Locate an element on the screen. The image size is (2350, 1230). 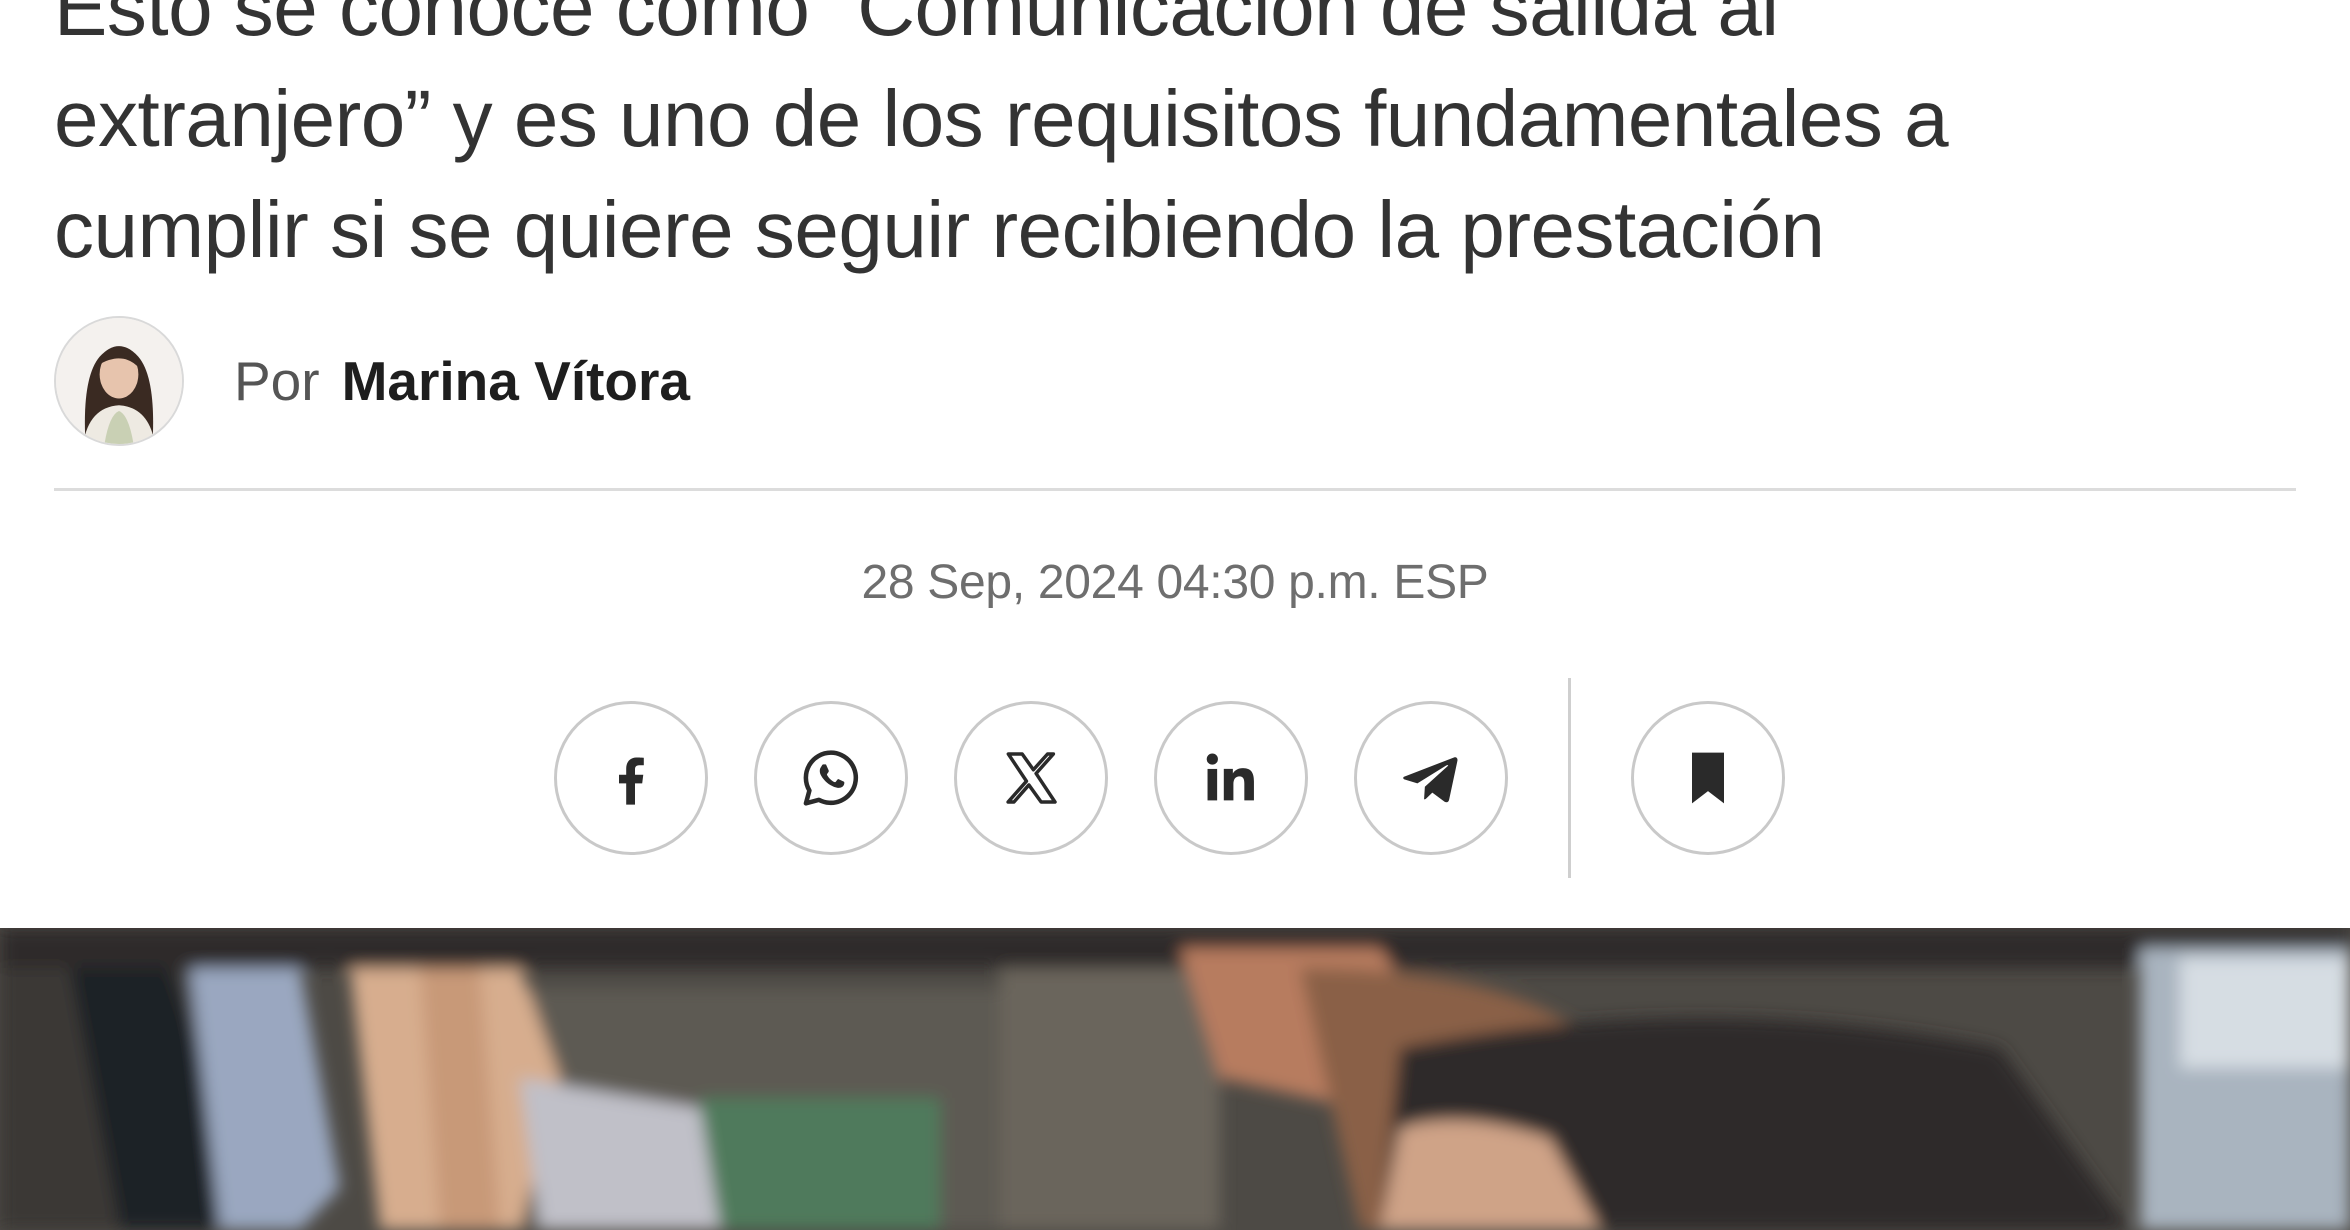
share-separator is located at coordinates (1569, 778).